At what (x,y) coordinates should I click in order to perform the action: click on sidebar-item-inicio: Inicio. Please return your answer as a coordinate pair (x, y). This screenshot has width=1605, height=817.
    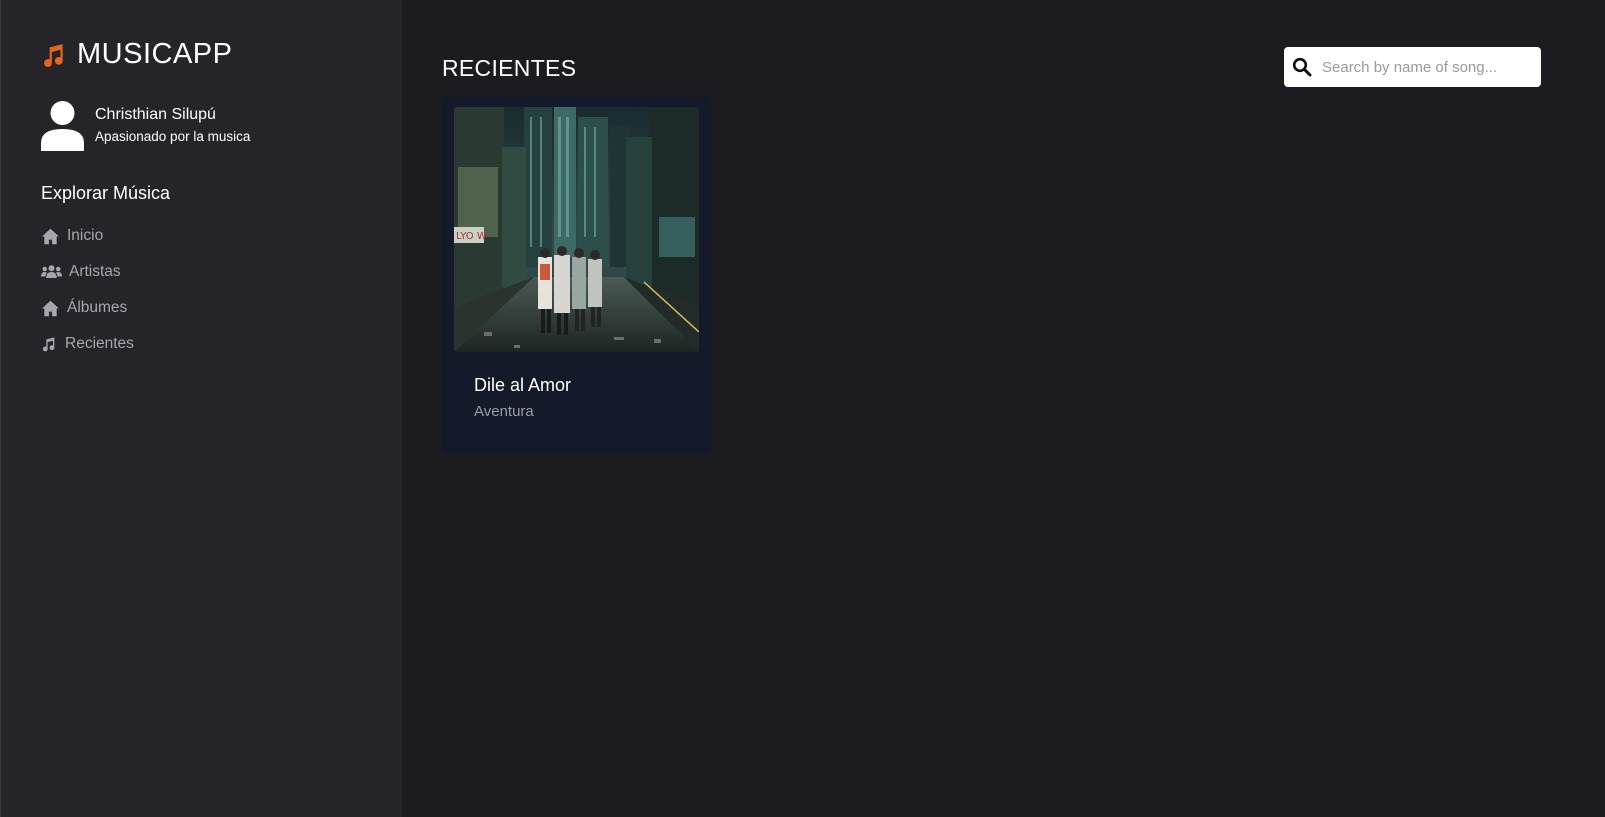
    Looking at the image, I should click on (87, 236).